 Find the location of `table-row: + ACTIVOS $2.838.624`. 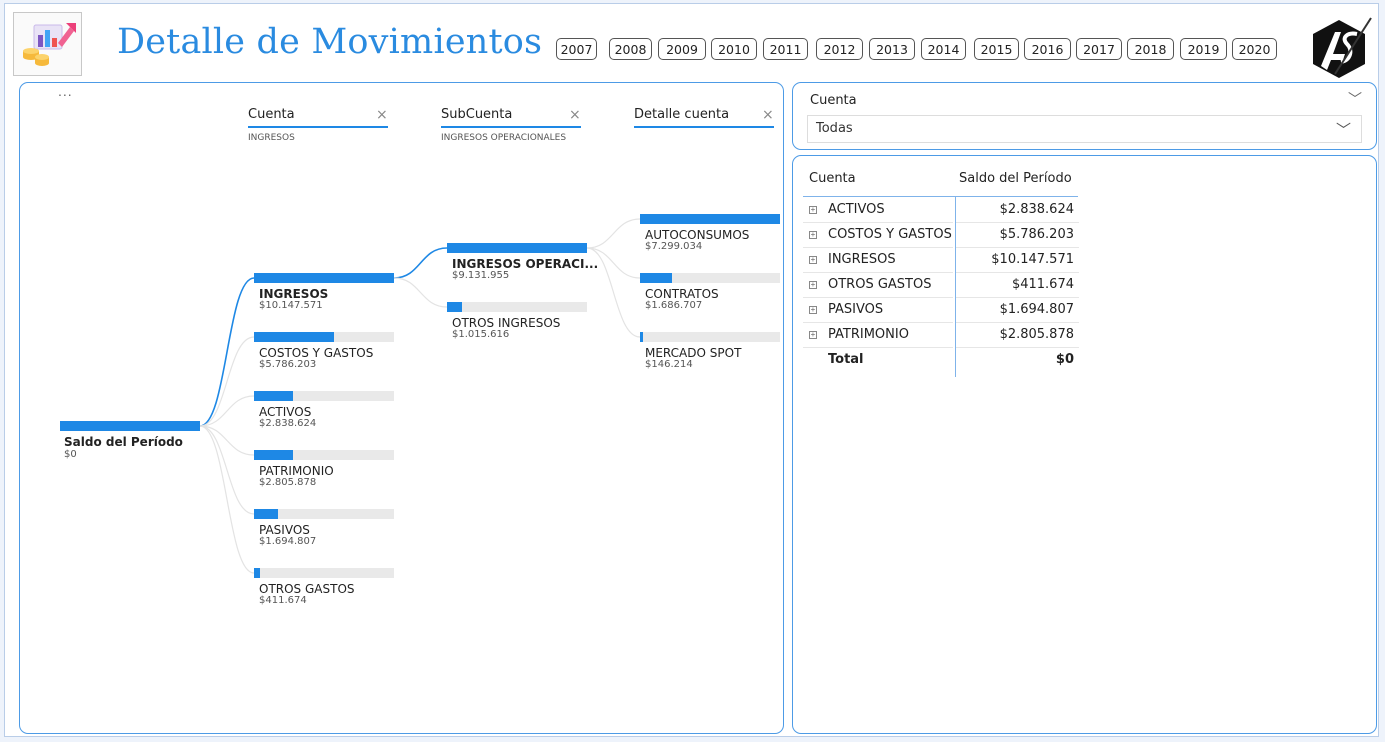

table-row: + ACTIVOS $2.838.624 is located at coordinates (941, 210).